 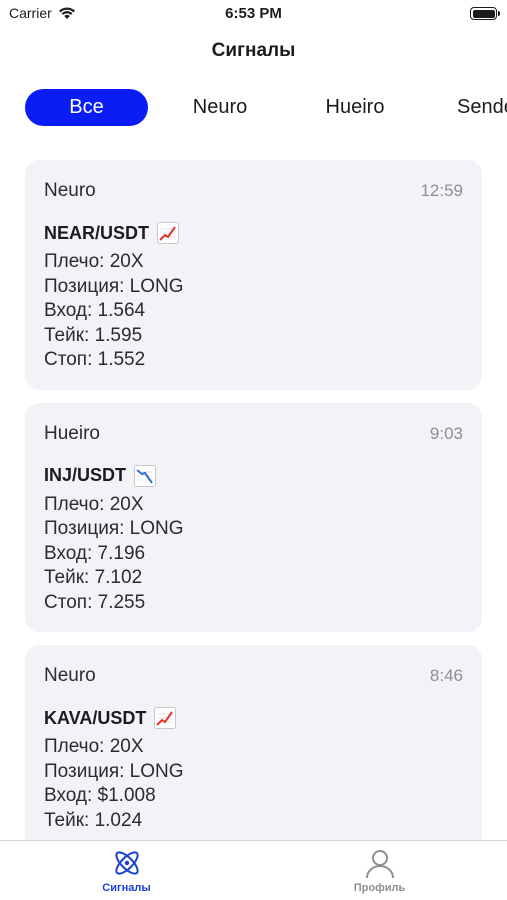 What do you see at coordinates (97, 232) in the screenshot?
I see `signal-pair: NEAR/USDT` at bounding box center [97, 232].